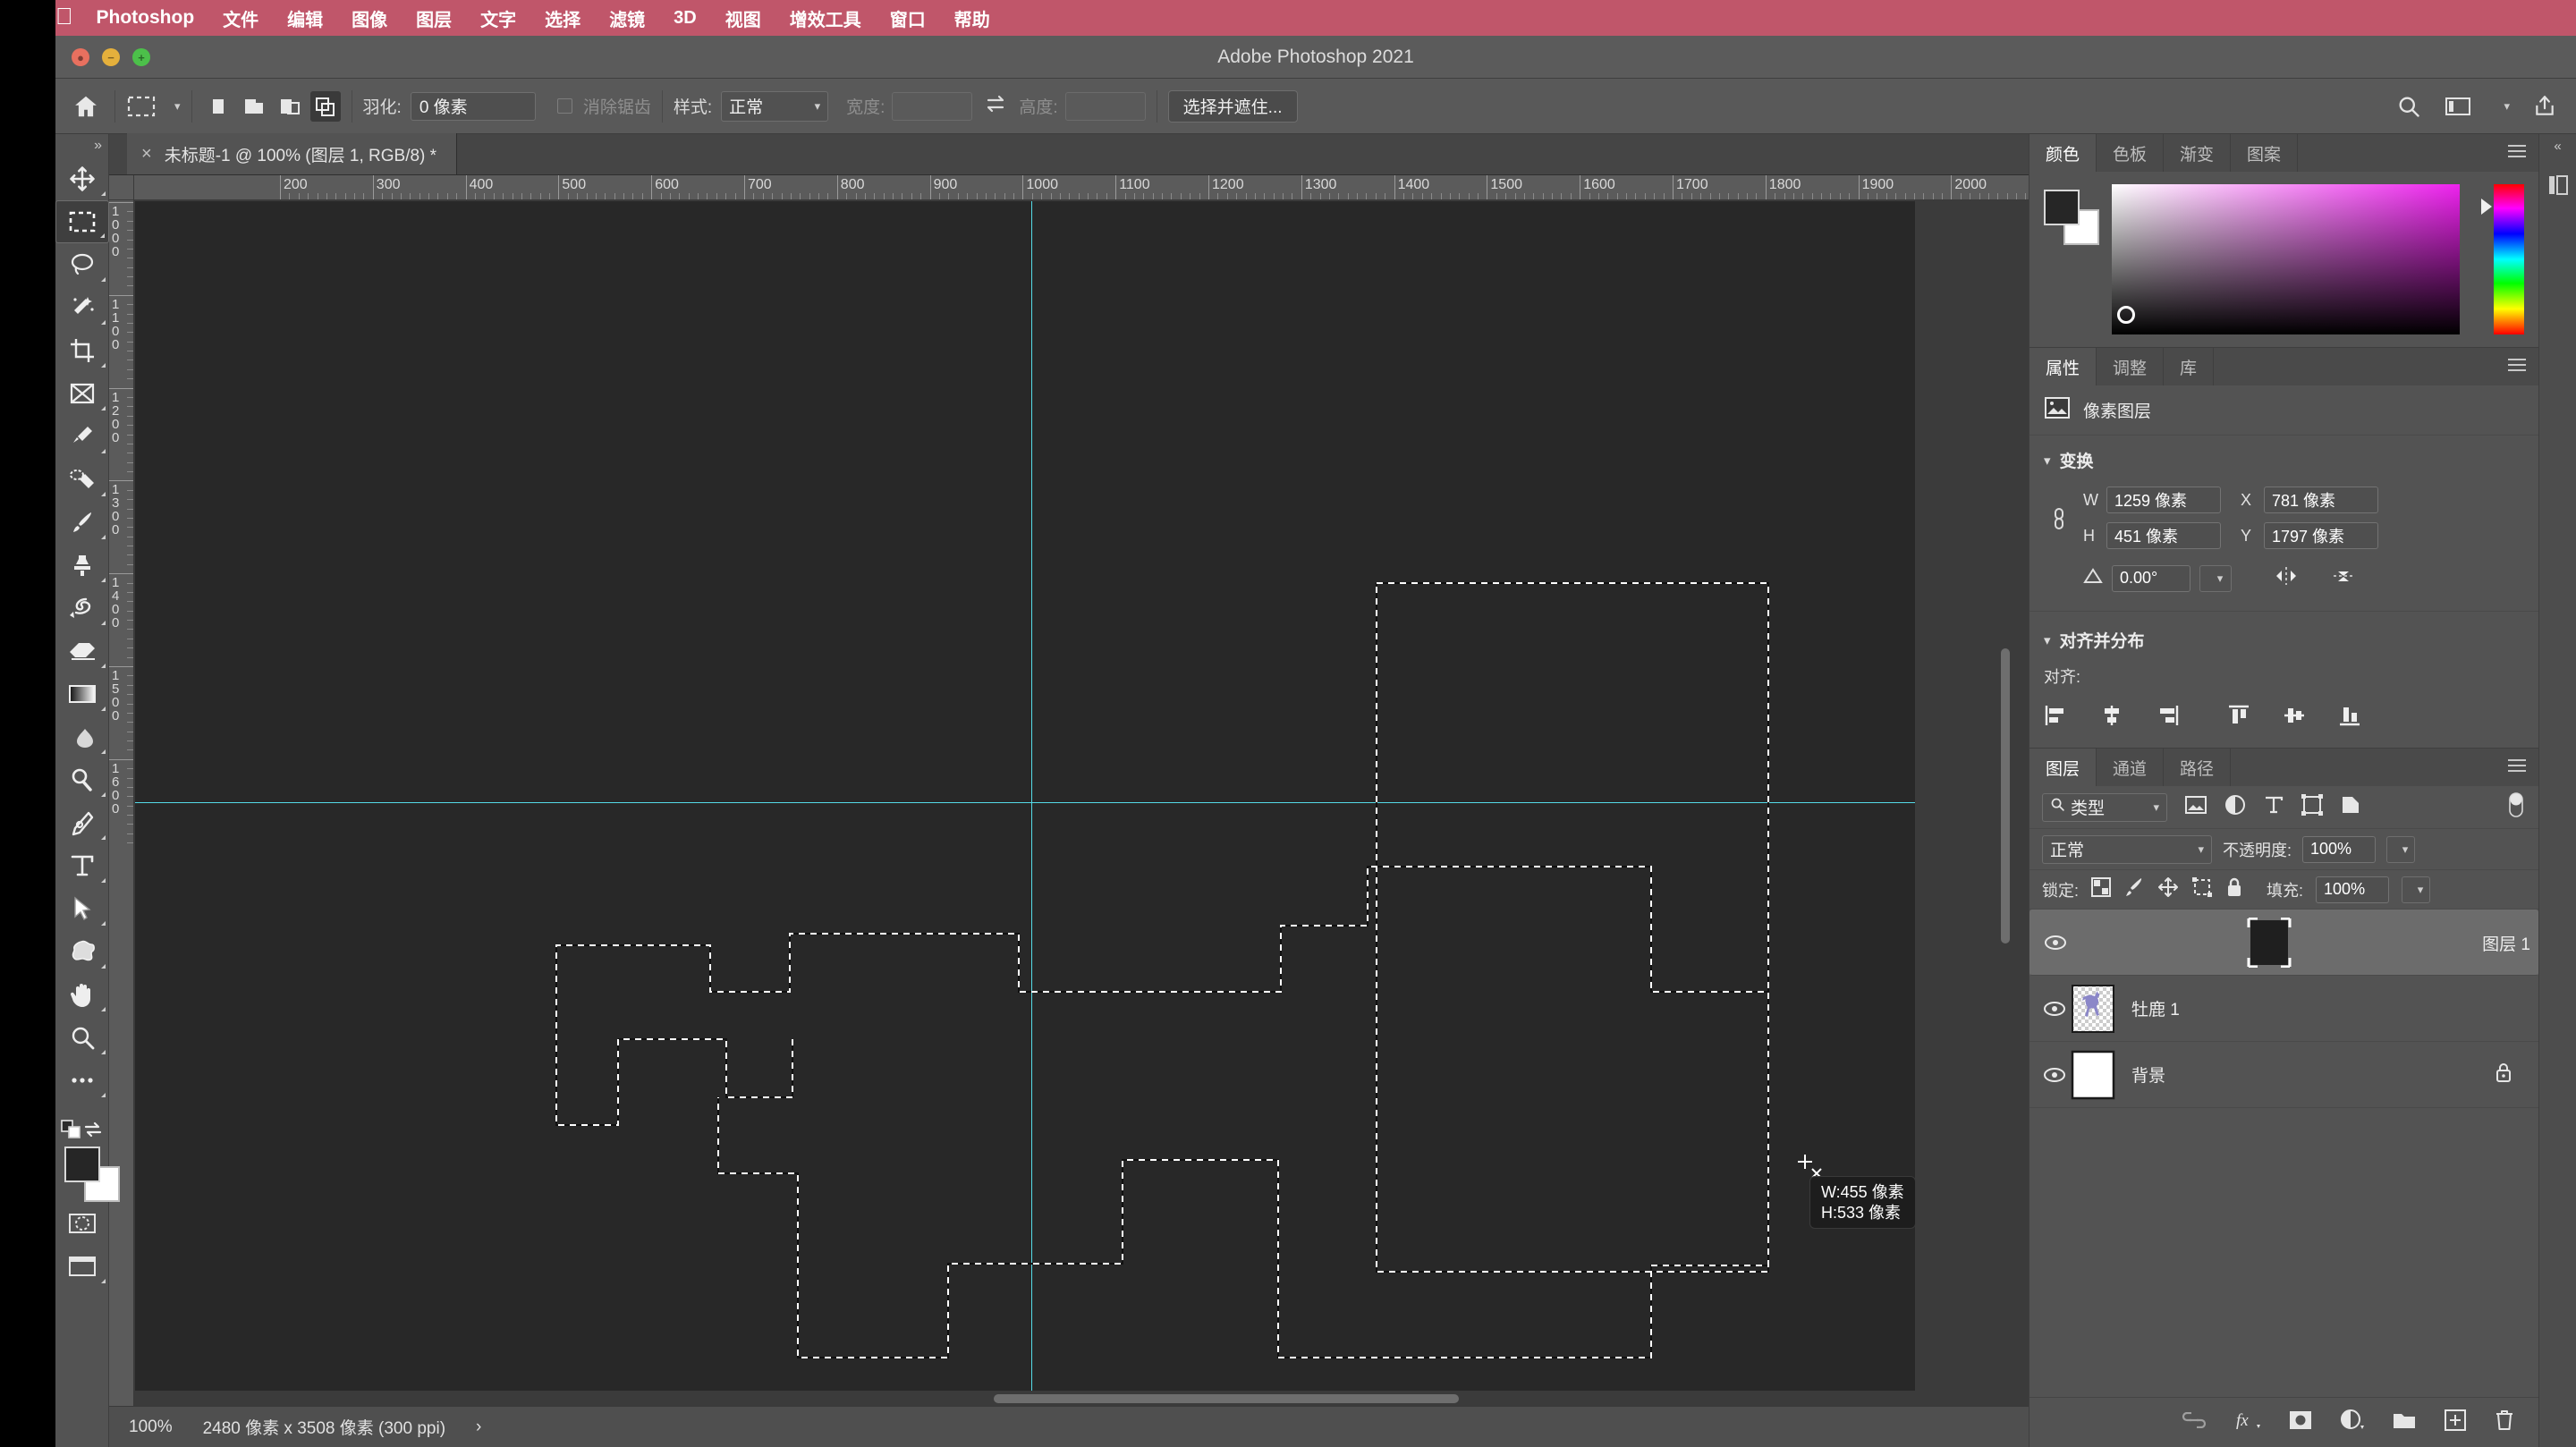  What do you see at coordinates (82, 479) in the screenshot?
I see `spot-healing-tool` at bounding box center [82, 479].